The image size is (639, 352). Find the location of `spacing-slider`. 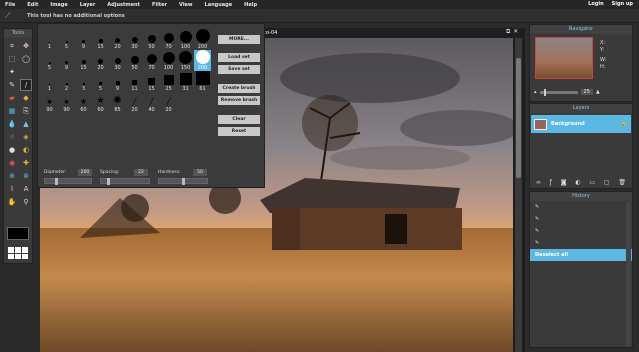

spacing-slider is located at coordinates (125, 181).